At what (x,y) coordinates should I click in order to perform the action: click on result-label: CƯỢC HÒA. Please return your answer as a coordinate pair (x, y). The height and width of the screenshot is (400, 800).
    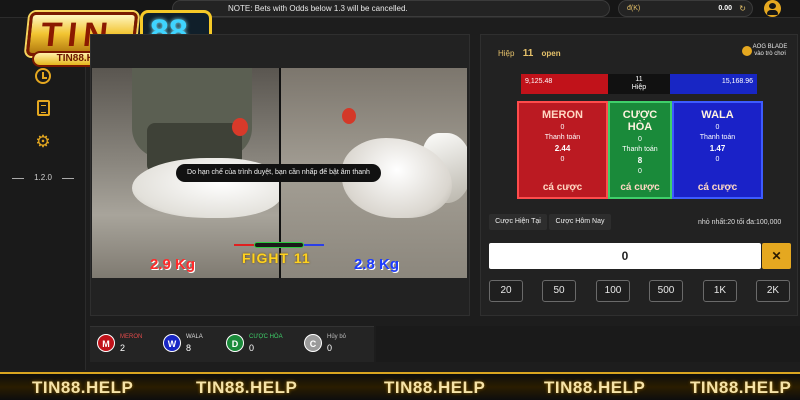
    Looking at the image, I should click on (266, 337).